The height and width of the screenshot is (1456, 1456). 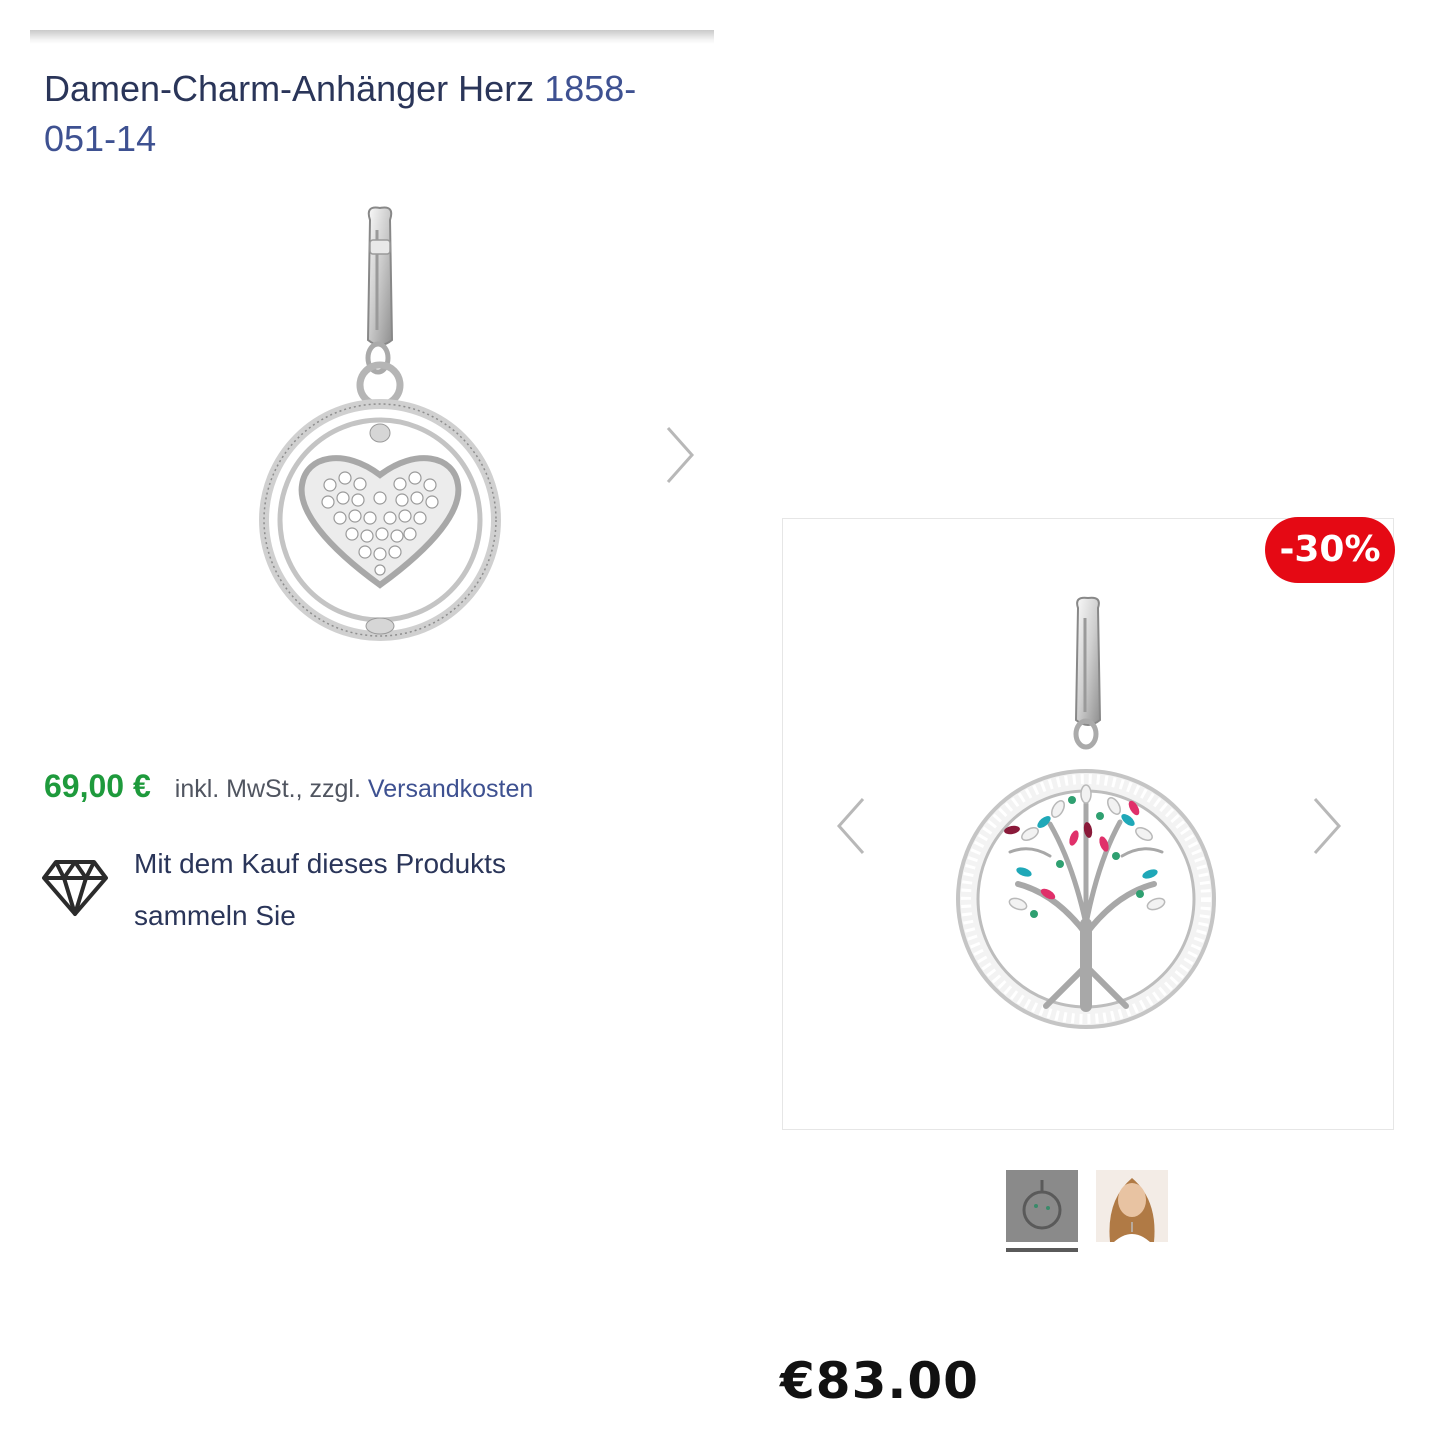 What do you see at coordinates (1042, 1206) in the screenshot?
I see `product-thumbnail` at bounding box center [1042, 1206].